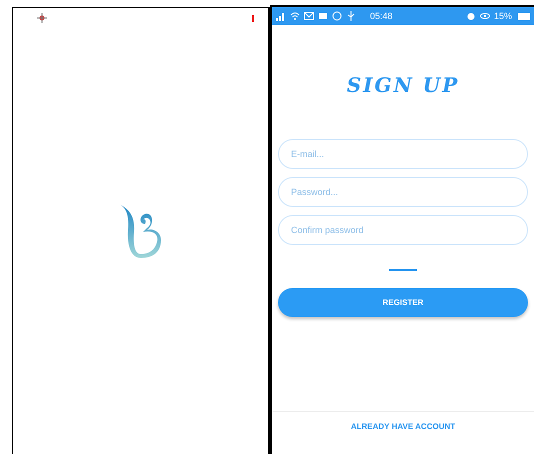 The image size is (534, 454). What do you see at coordinates (485, 16) in the screenshot?
I see `eye-icon` at bounding box center [485, 16].